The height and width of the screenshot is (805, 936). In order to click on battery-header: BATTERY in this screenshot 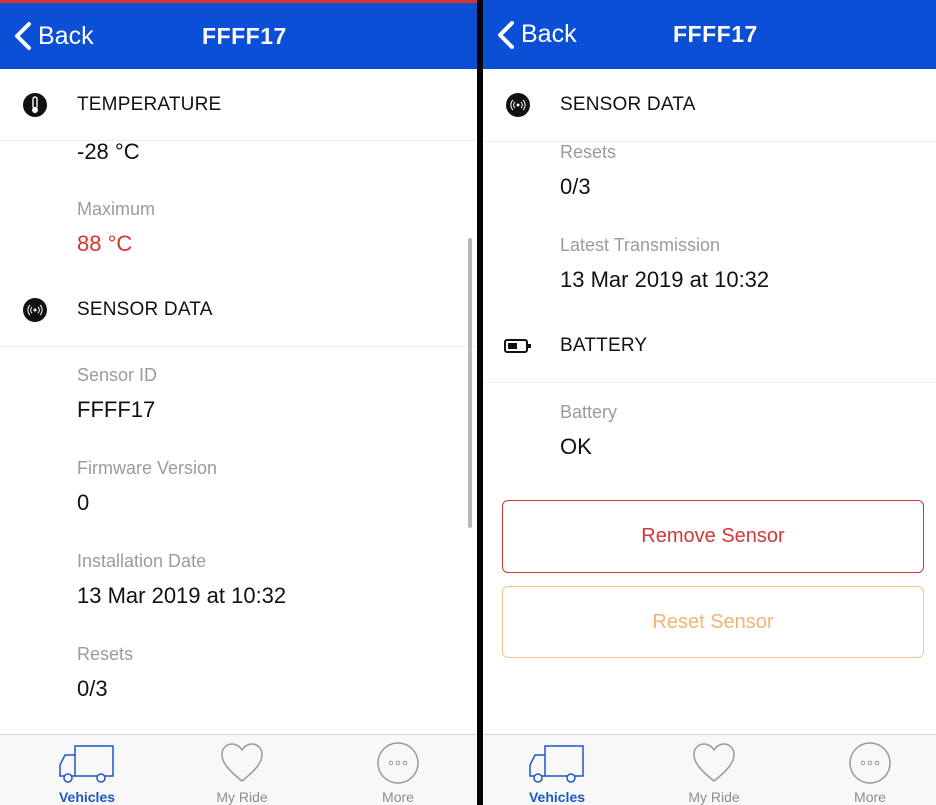, I will do `click(709, 346)`.